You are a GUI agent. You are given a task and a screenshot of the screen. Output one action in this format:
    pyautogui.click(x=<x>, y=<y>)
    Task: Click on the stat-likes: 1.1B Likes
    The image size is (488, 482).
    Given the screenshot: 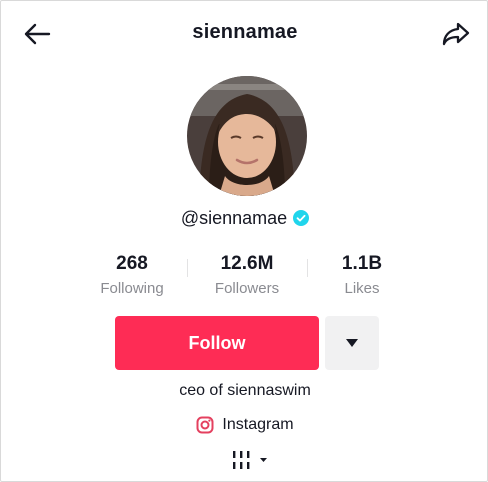 What is the action you would take?
    pyautogui.click(x=362, y=275)
    